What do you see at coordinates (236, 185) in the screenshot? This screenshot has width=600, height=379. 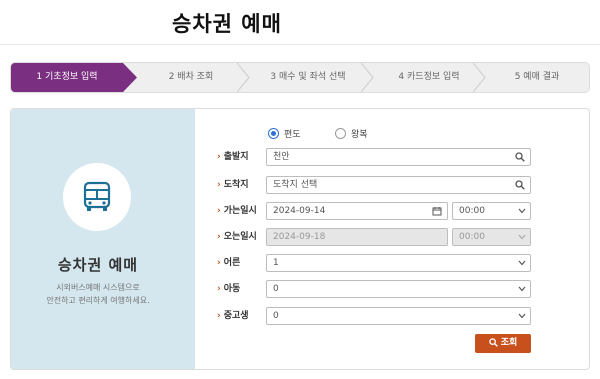 I see `arrival-label-text: 도착지` at bounding box center [236, 185].